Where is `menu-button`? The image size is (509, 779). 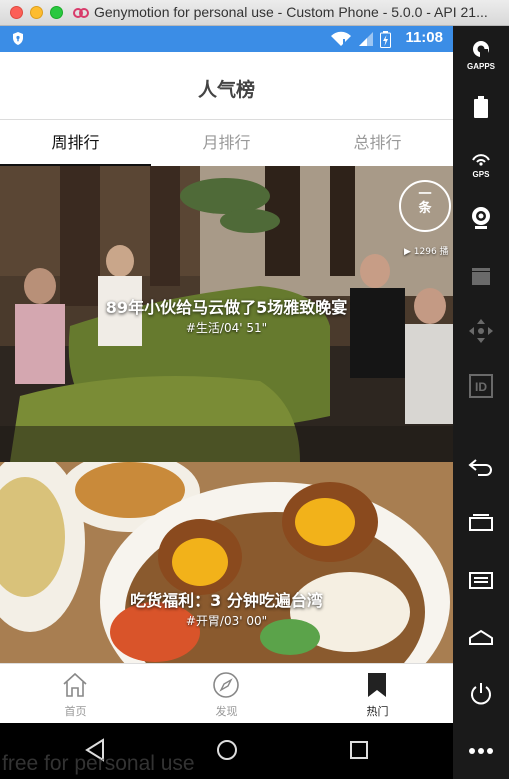
menu-button is located at coordinates (481, 582).